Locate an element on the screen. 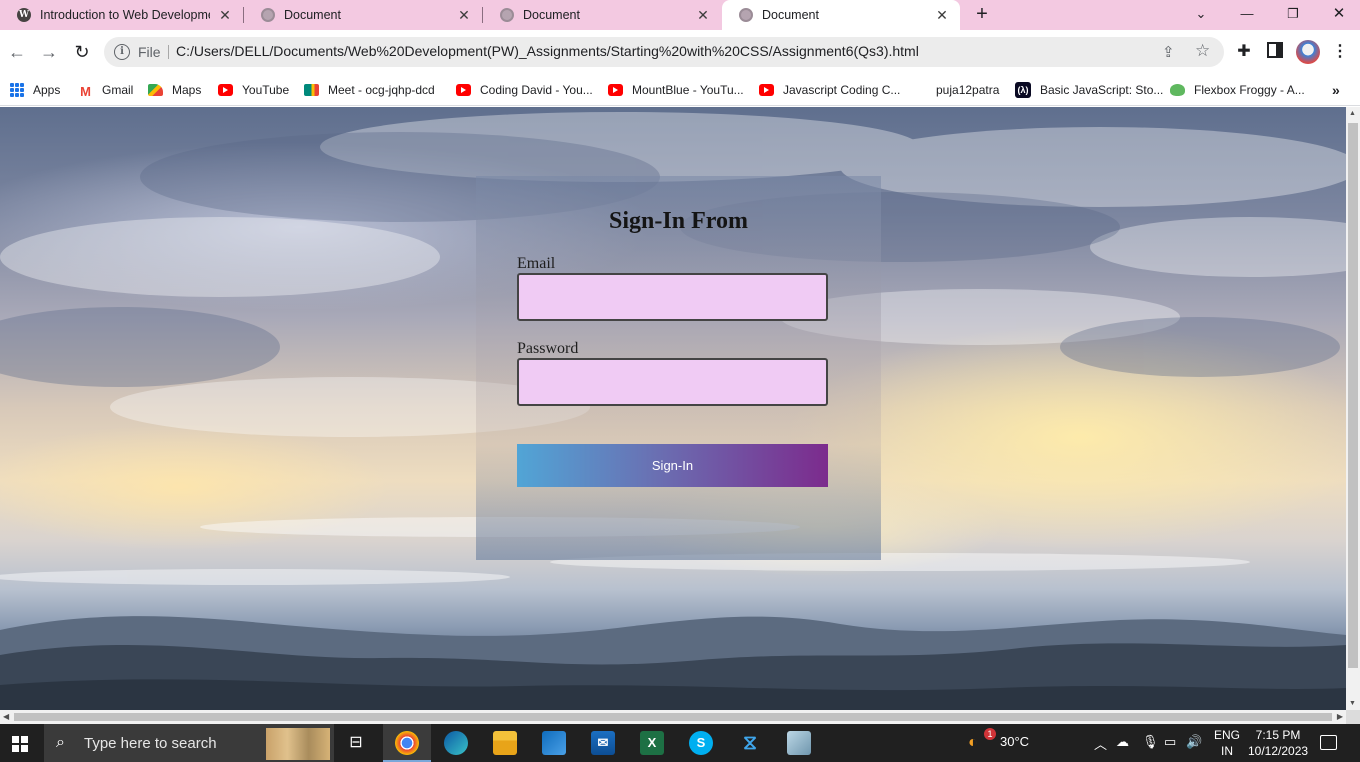 The image size is (1360, 762). bookmark-star-icon: ☆ is located at coordinates (1202, 51).